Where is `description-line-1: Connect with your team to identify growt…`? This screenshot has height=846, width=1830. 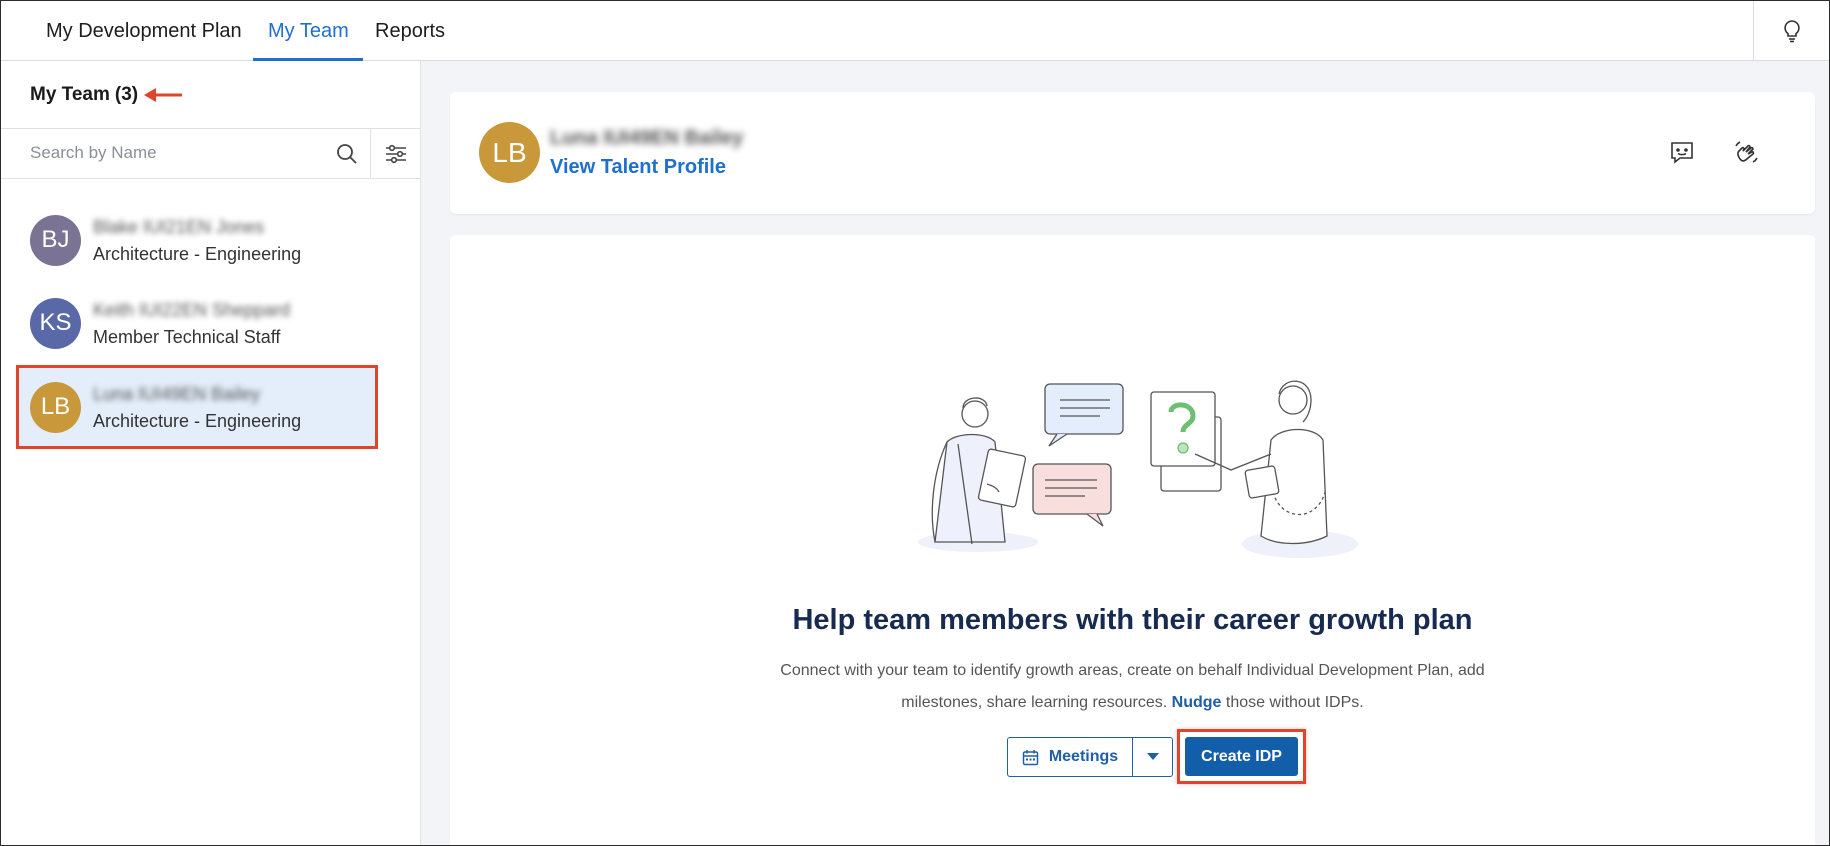 description-line-1: Connect with your team to identify growt… is located at coordinates (1132, 670).